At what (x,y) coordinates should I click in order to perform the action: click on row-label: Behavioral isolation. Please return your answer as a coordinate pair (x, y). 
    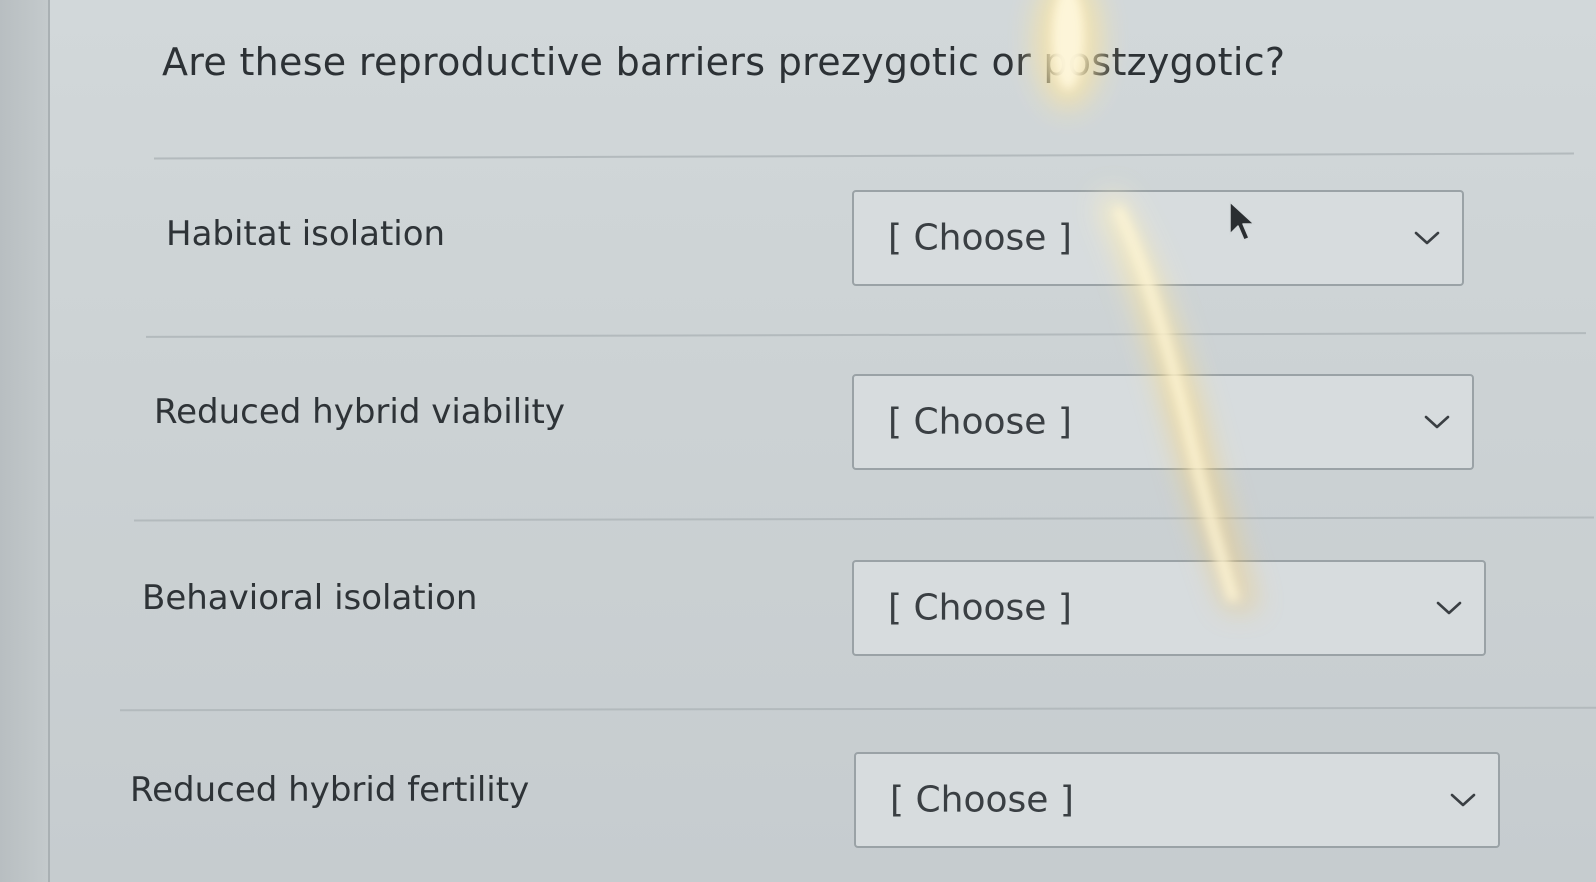
    Looking at the image, I should click on (310, 598).